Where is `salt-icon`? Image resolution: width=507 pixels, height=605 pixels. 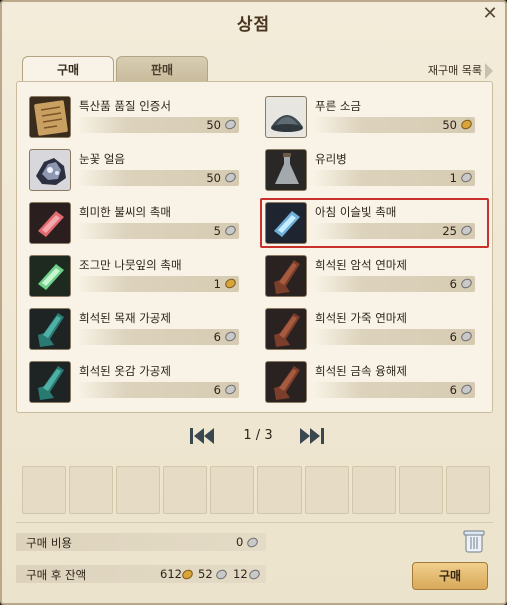
salt-icon is located at coordinates (286, 117).